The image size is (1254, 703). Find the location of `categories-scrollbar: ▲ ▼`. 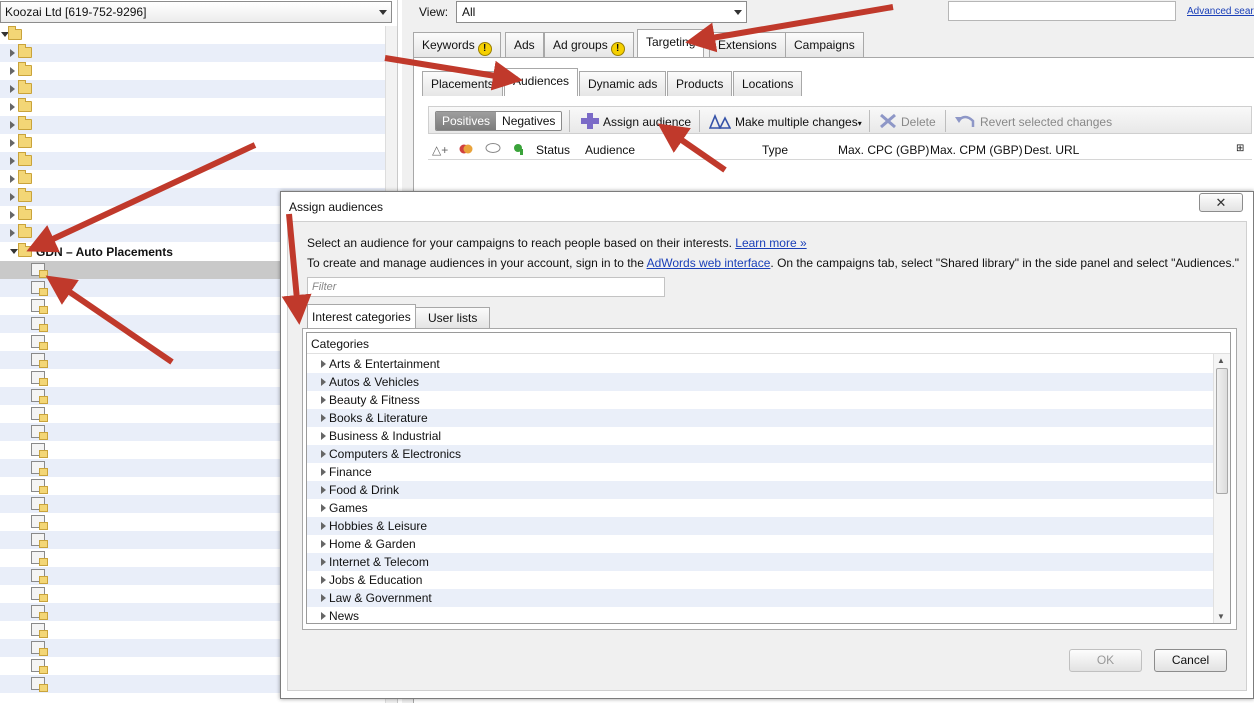

categories-scrollbar: ▲ ▼ is located at coordinates (1221, 488).